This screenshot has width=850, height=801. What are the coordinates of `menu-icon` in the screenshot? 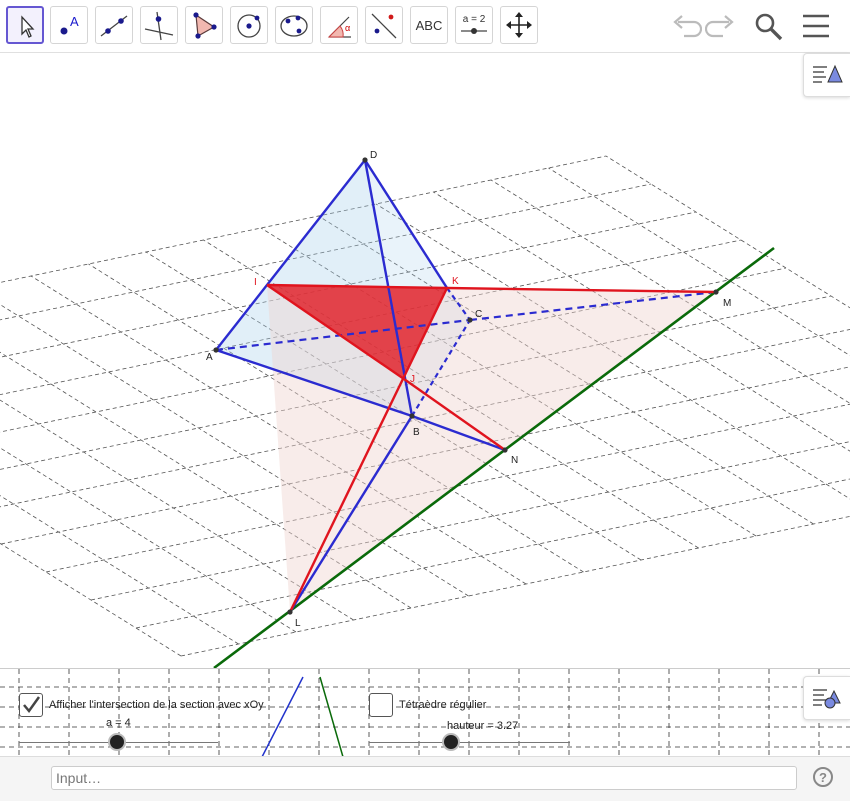 It's located at (816, 26).